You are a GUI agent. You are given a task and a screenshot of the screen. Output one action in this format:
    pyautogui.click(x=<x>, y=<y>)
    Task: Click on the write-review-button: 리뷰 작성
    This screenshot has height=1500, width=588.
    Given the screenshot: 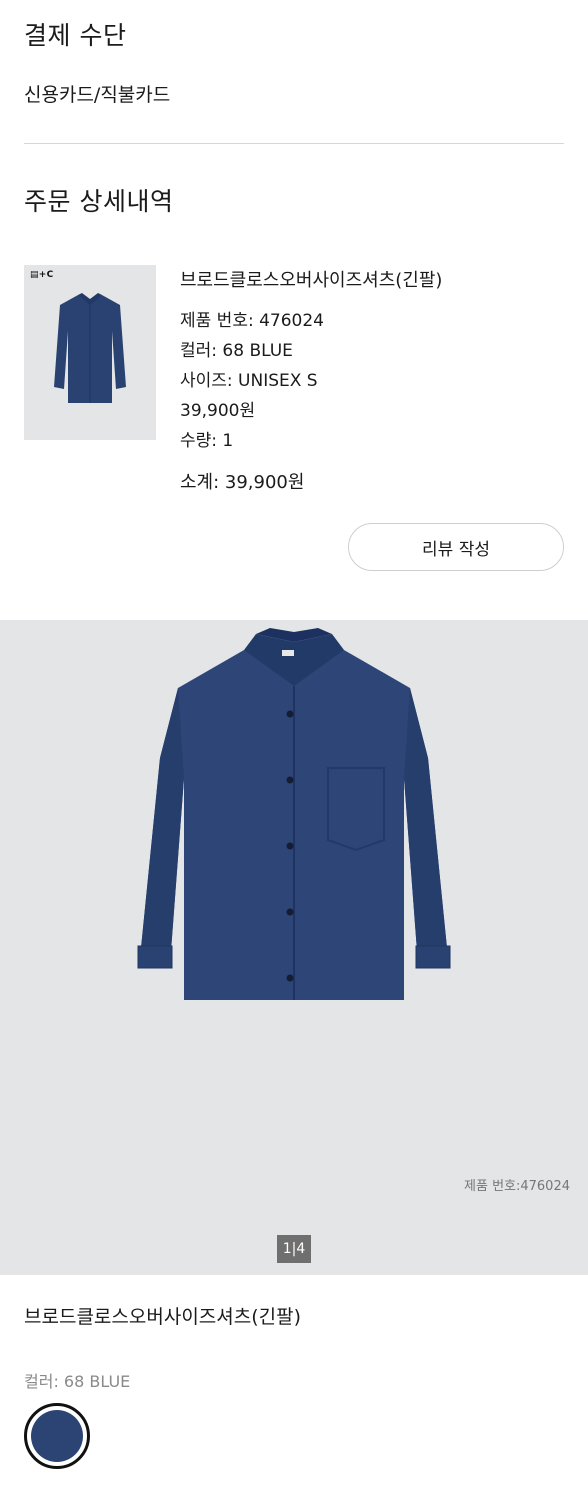 What is the action you would take?
    pyautogui.click(x=456, y=547)
    